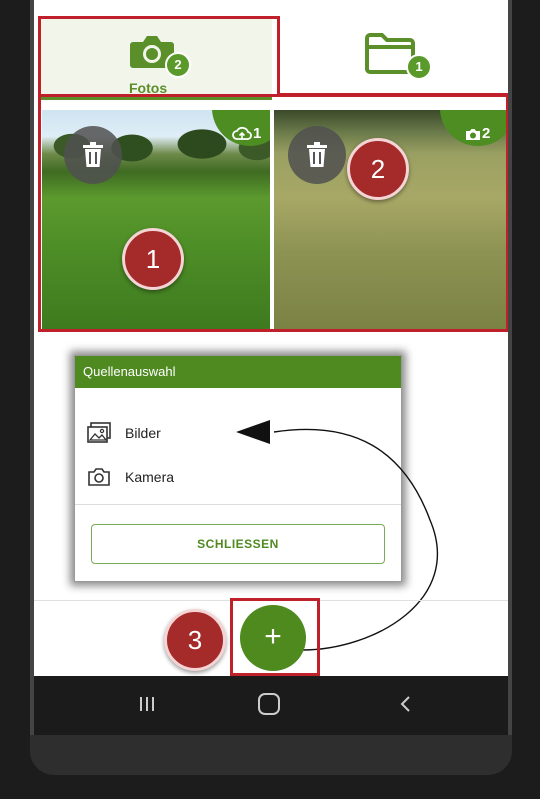  I want to click on step-marker-3: 3, so click(195, 640).